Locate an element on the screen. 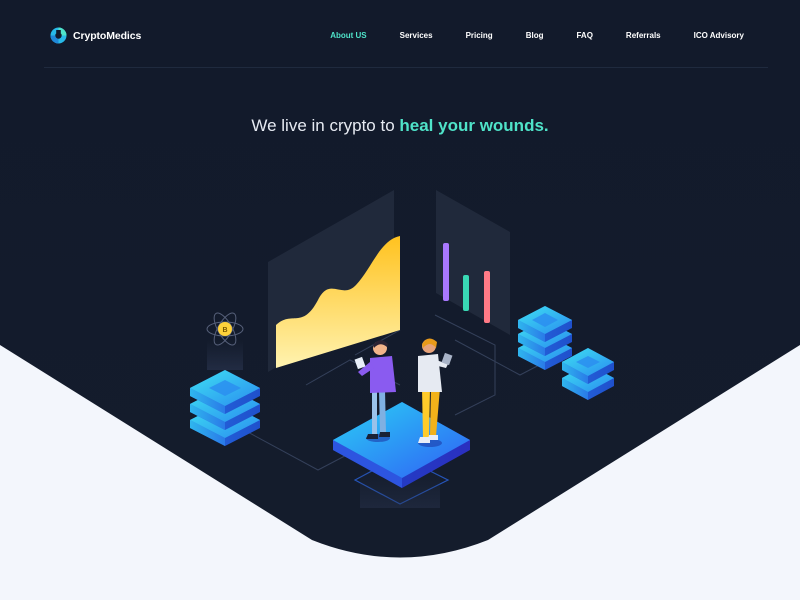  central-platform is located at coordinates (401, 455).